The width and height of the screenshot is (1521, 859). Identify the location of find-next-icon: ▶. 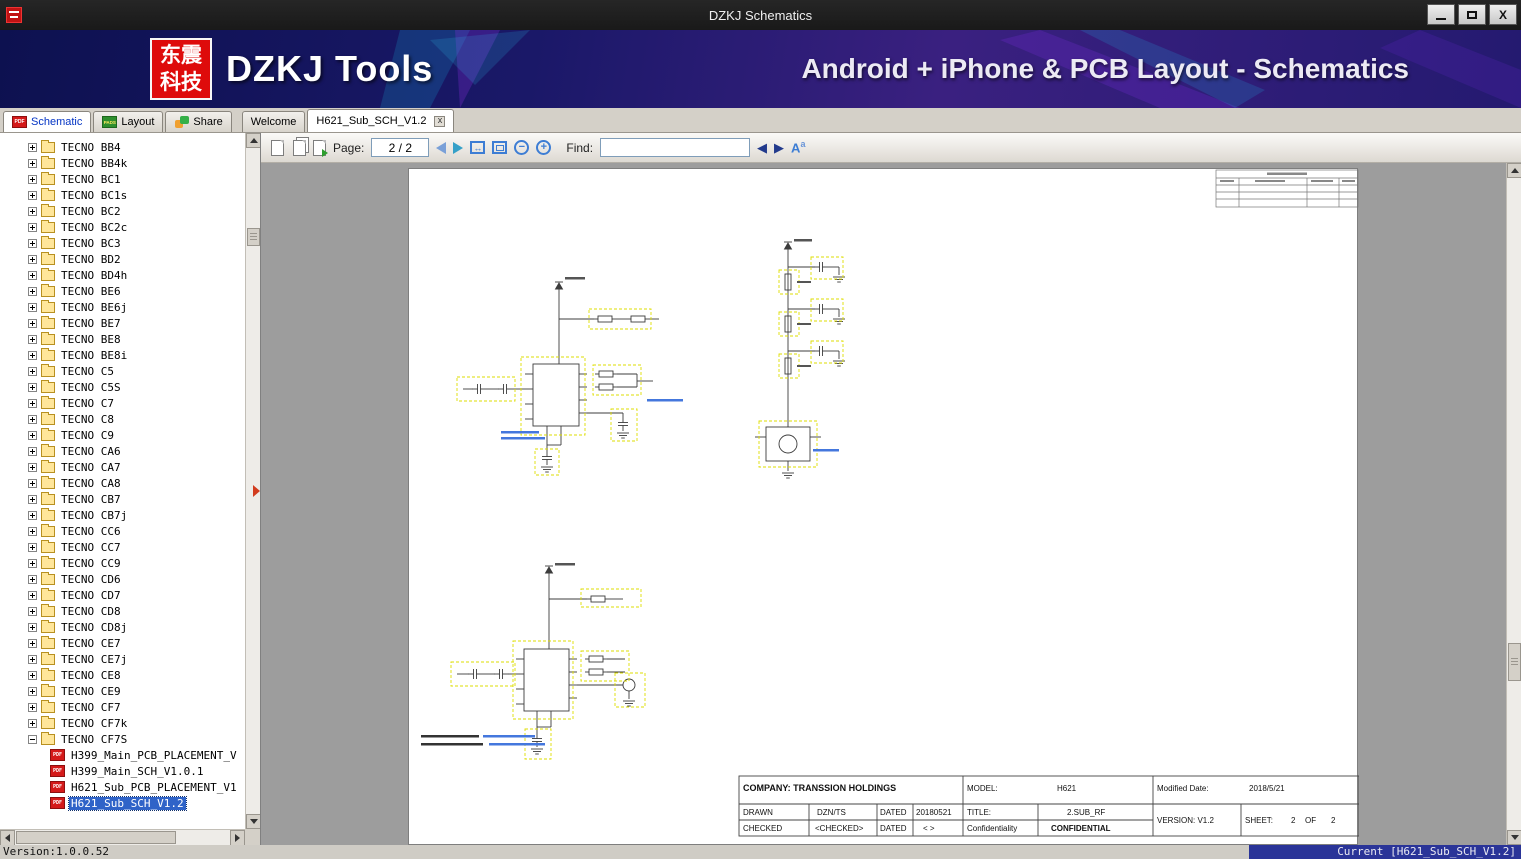
(779, 147).